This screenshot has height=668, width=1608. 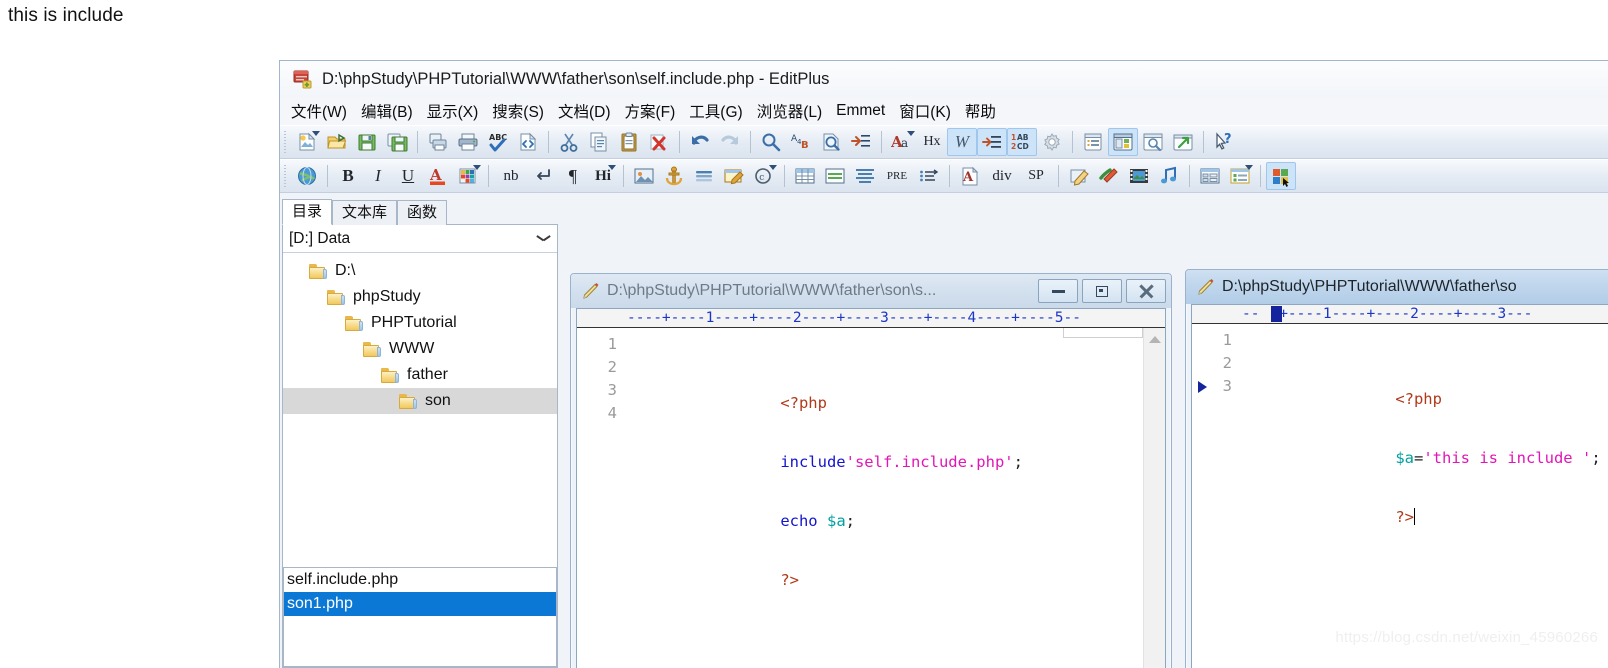 What do you see at coordinates (897, 176) in the screenshot?
I see `pre-icon: PRE` at bounding box center [897, 176].